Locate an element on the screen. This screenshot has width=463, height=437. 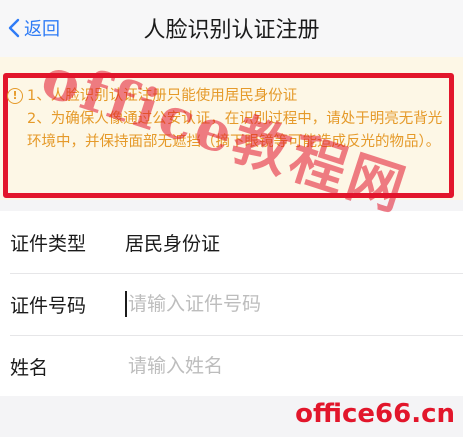
id-number-input is located at coordinates (286, 304).